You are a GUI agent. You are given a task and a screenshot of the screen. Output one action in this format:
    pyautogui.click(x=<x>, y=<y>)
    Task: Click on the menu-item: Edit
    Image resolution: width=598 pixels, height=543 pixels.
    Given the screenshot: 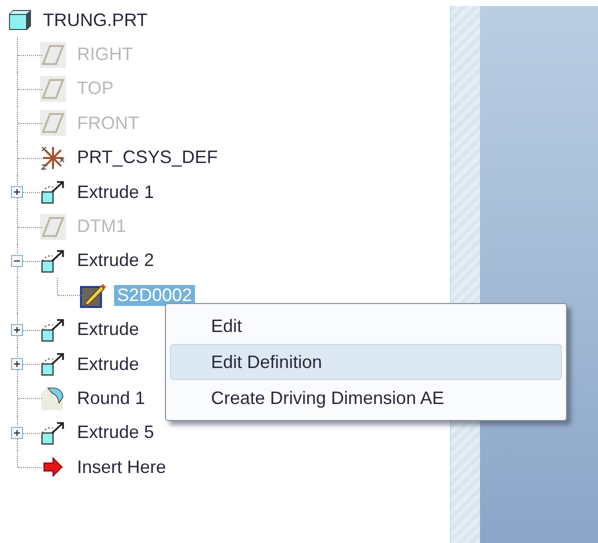 What is the action you would take?
    pyautogui.click(x=366, y=326)
    